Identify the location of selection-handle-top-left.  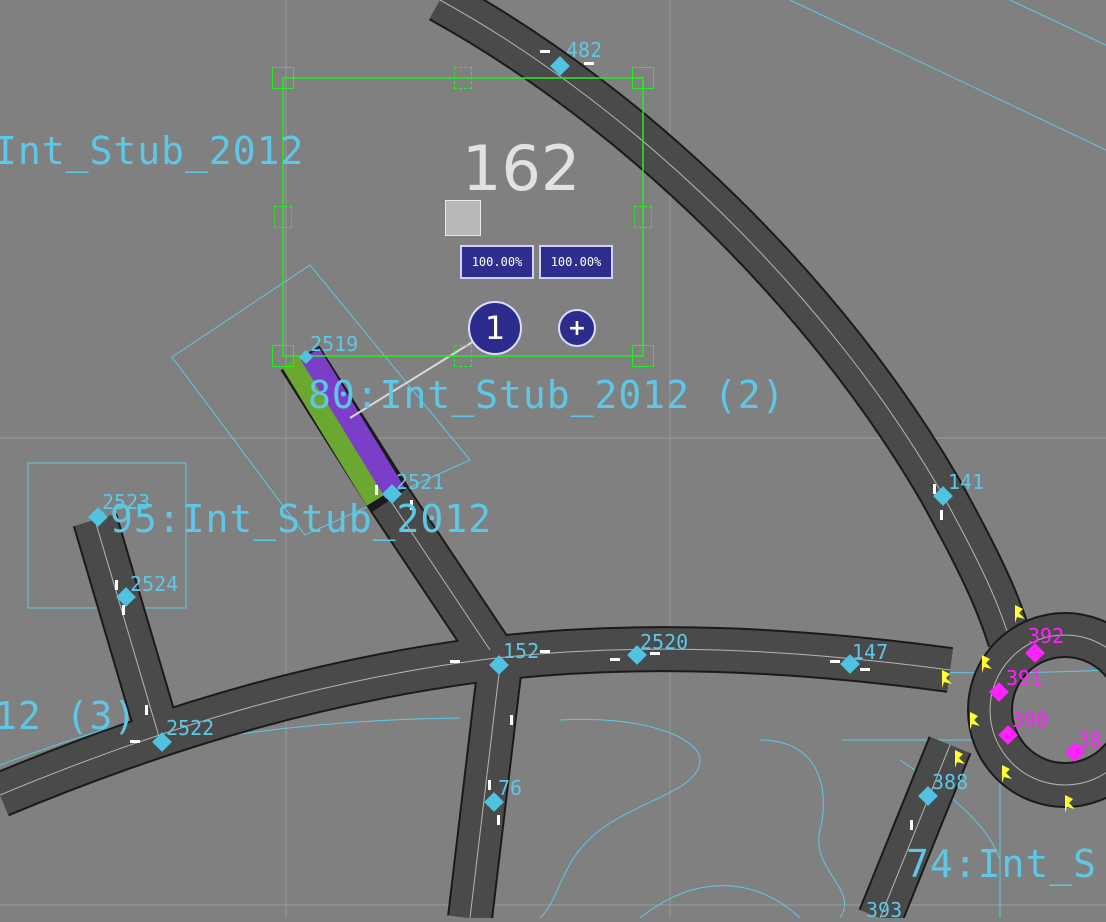
(283, 78).